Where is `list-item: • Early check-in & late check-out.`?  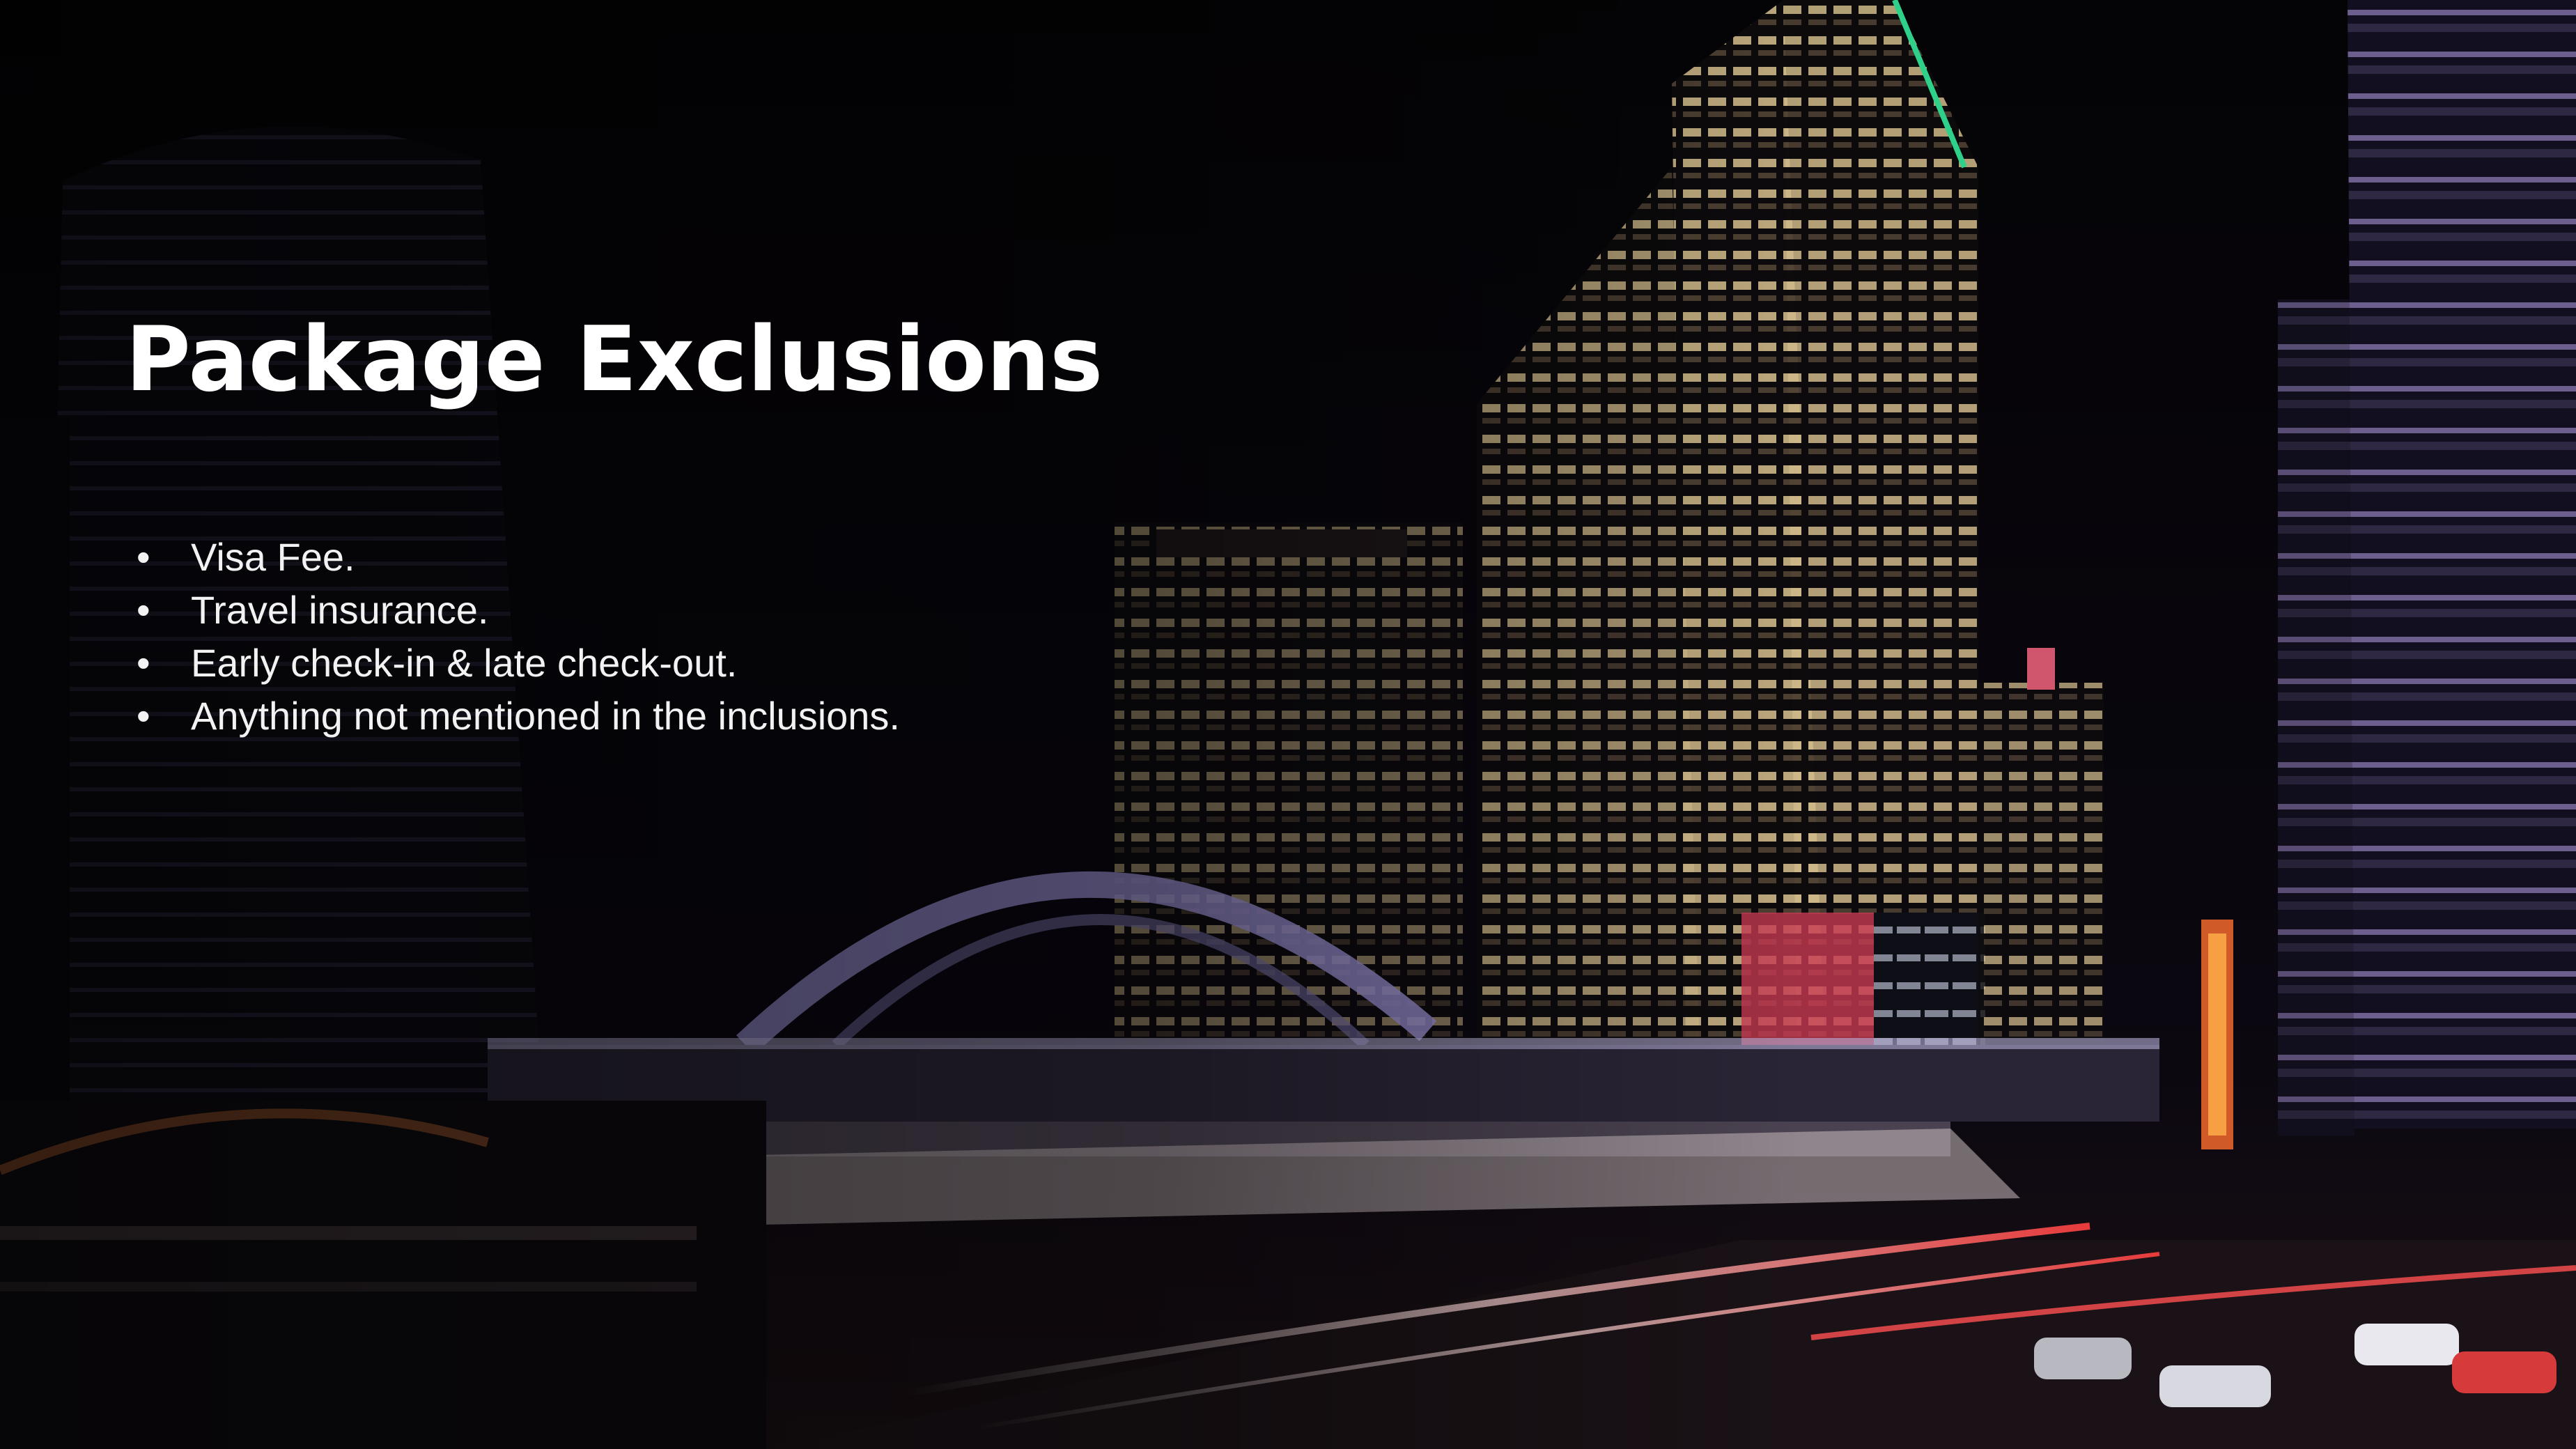
list-item: • Early check-in & late check-out. is located at coordinates (518, 663).